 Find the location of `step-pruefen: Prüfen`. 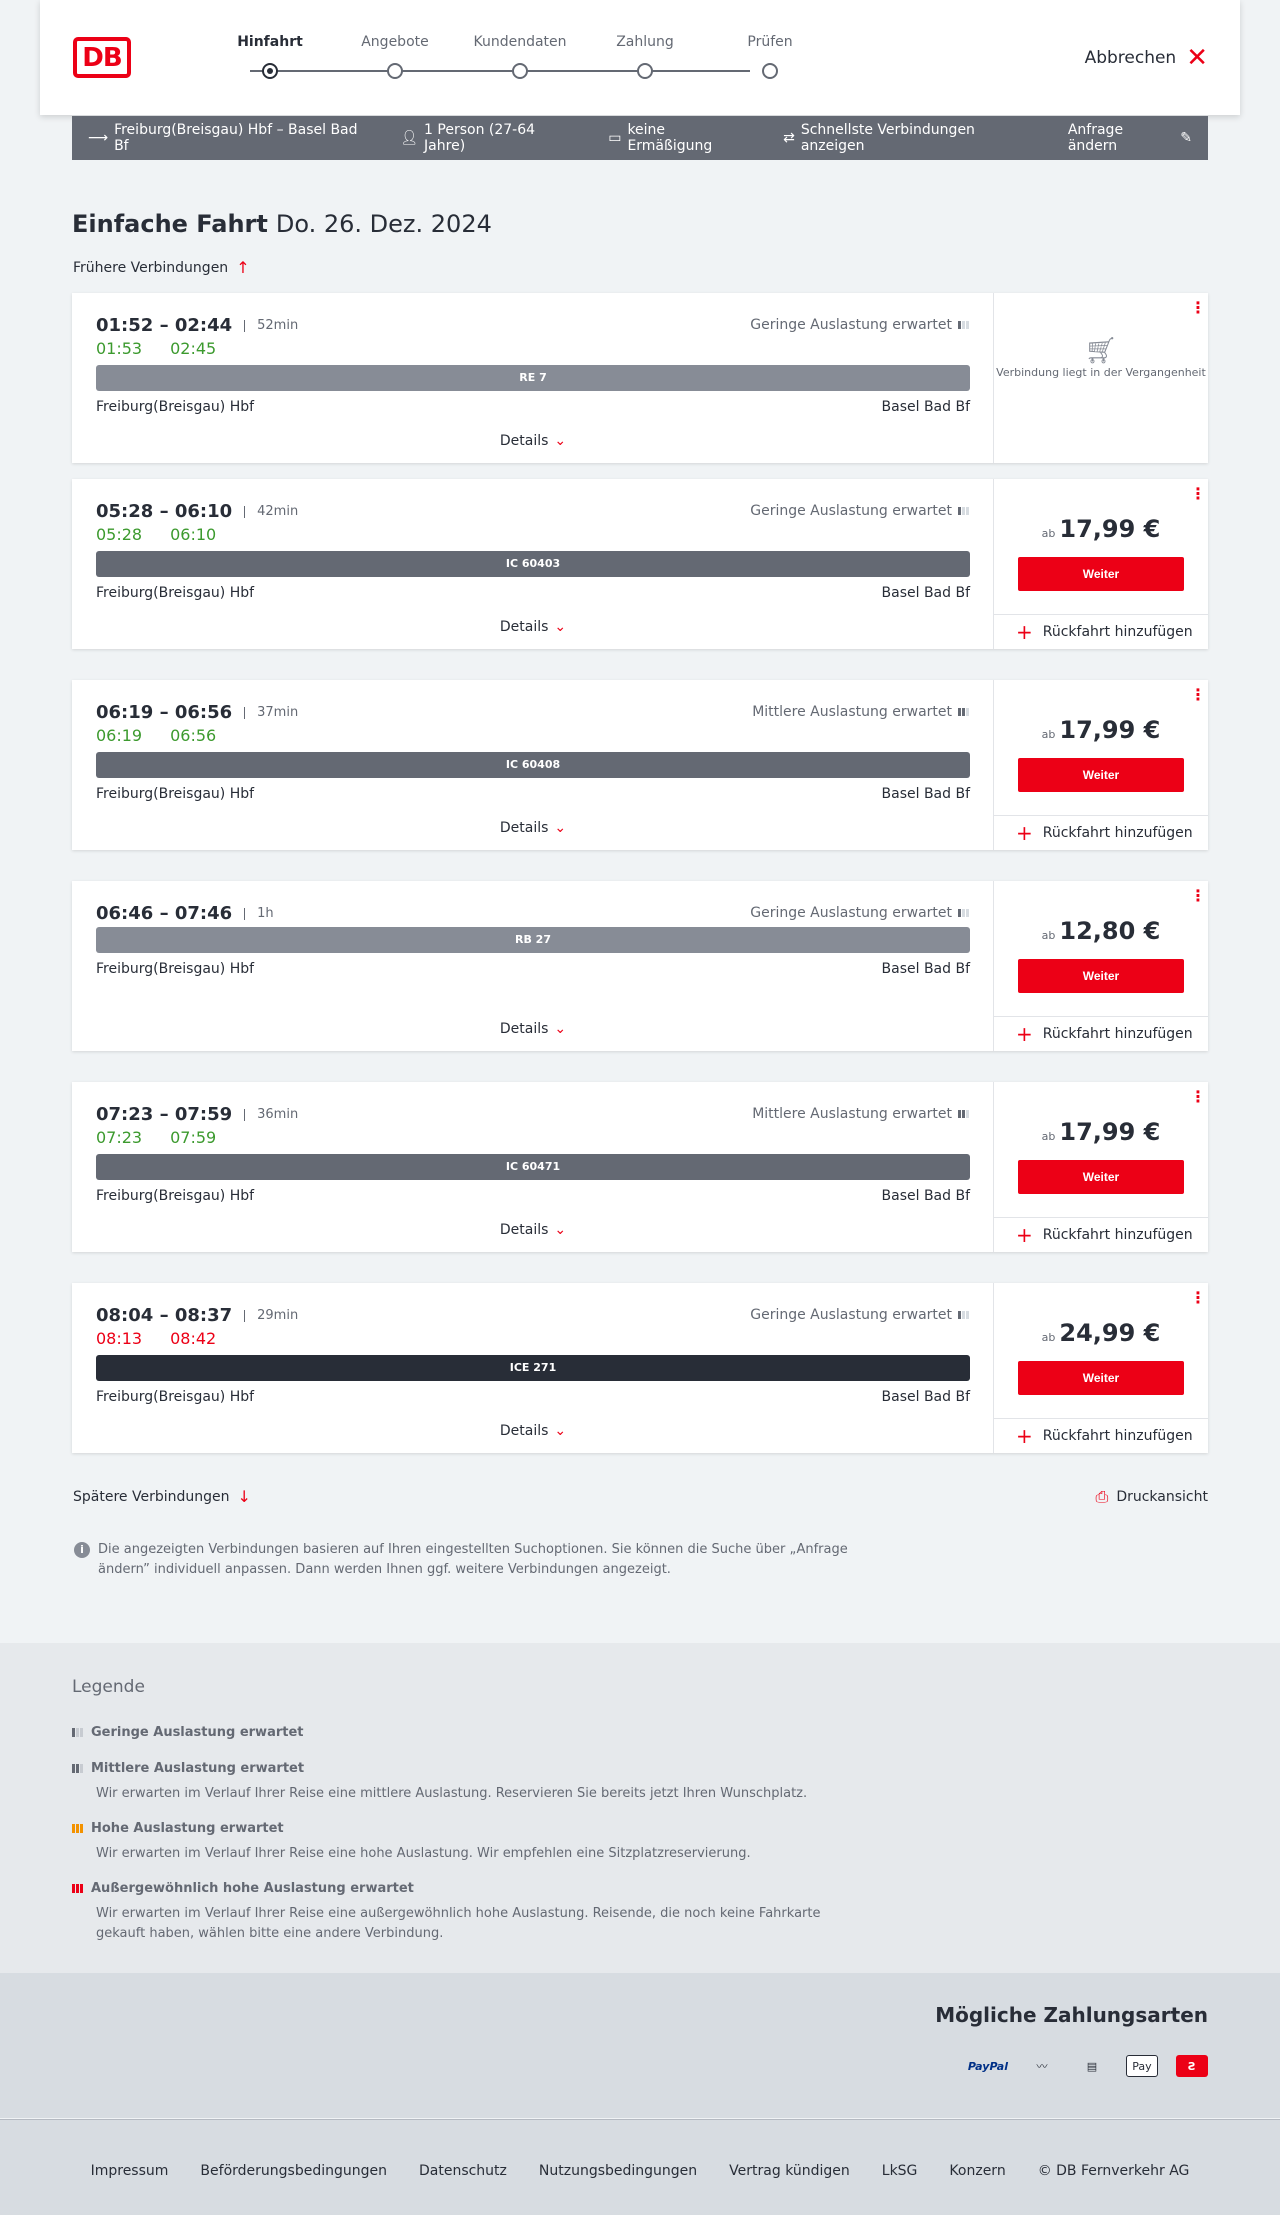

step-pruefen: Prüfen is located at coordinates (770, 56).